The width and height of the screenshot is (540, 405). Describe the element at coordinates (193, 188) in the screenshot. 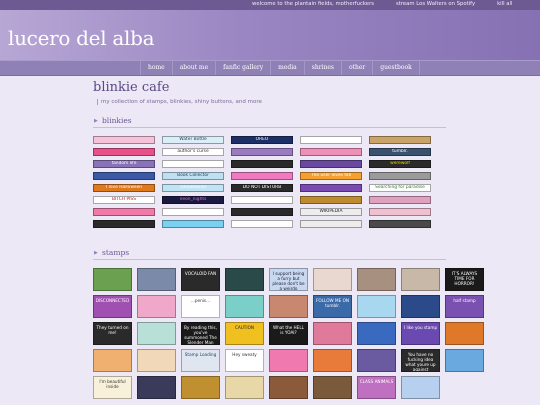

I see `blinkie: cinnamoroll` at that location.